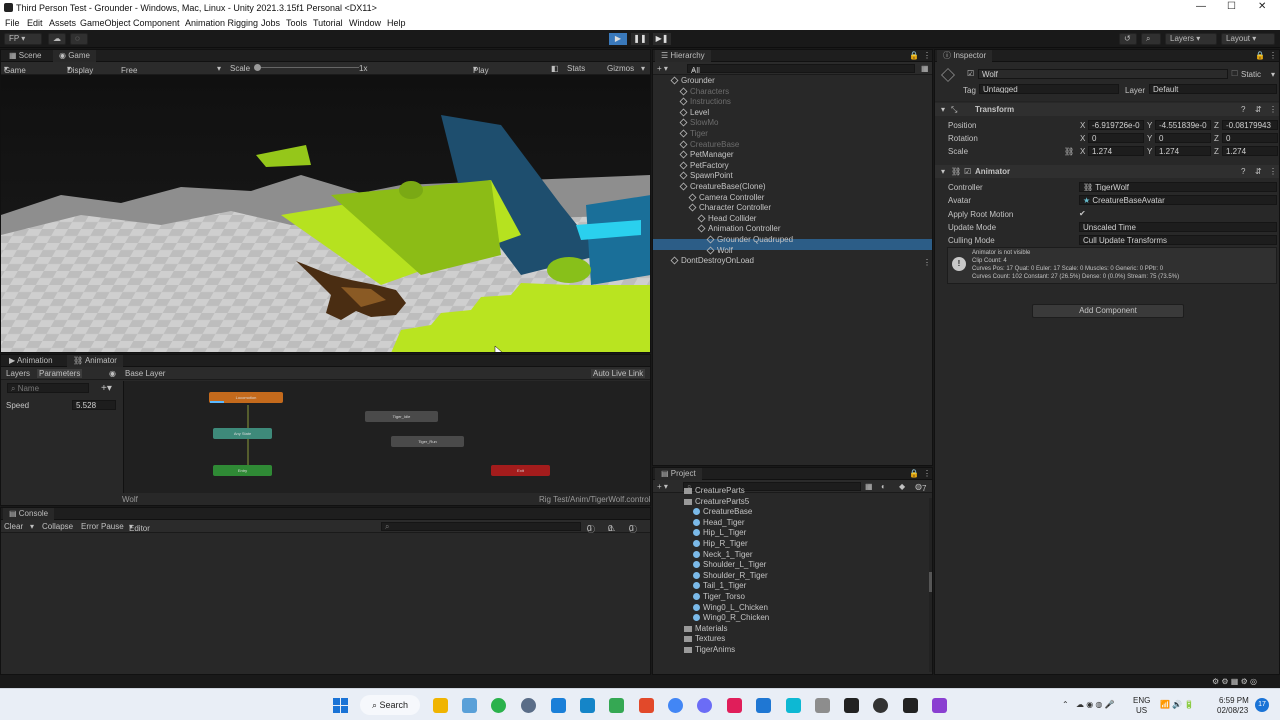 This screenshot has width=1280, height=720. I want to click on controller-field: ⛓ TigerWolf, so click(1178, 187).